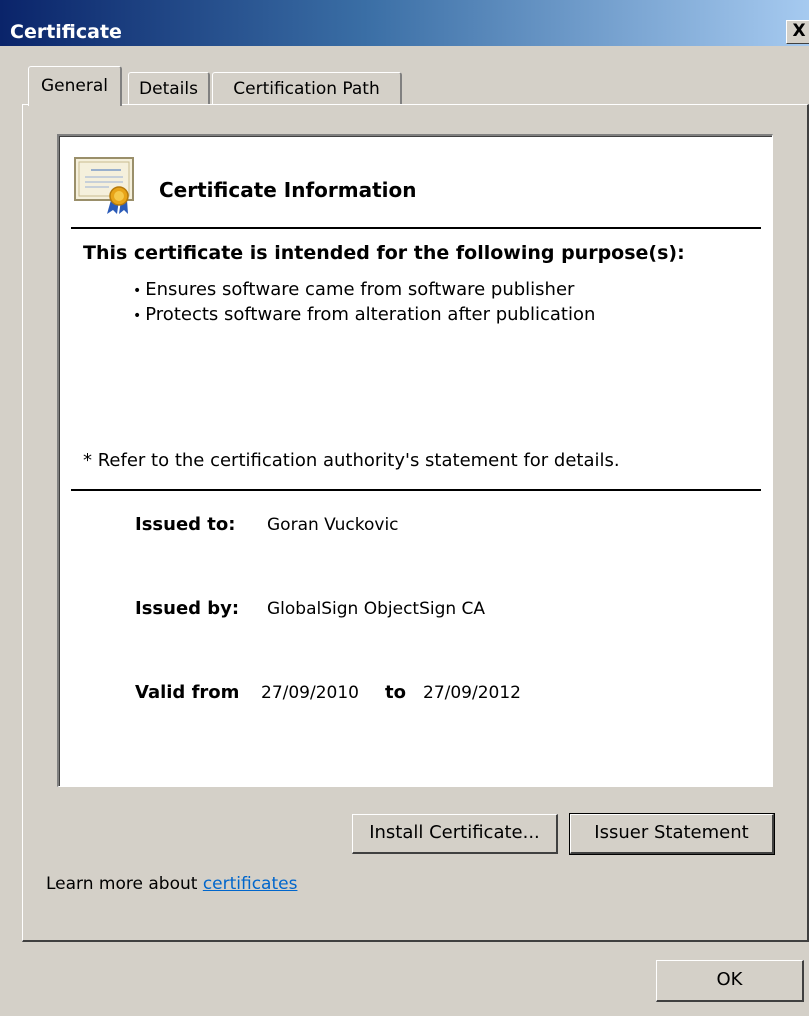 This screenshot has width=809, height=1016. What do you see at coordinates (310, 693) in the screenshot?
I see `valid-from-value: 27/09/2010` at bounding box center [310, 693].